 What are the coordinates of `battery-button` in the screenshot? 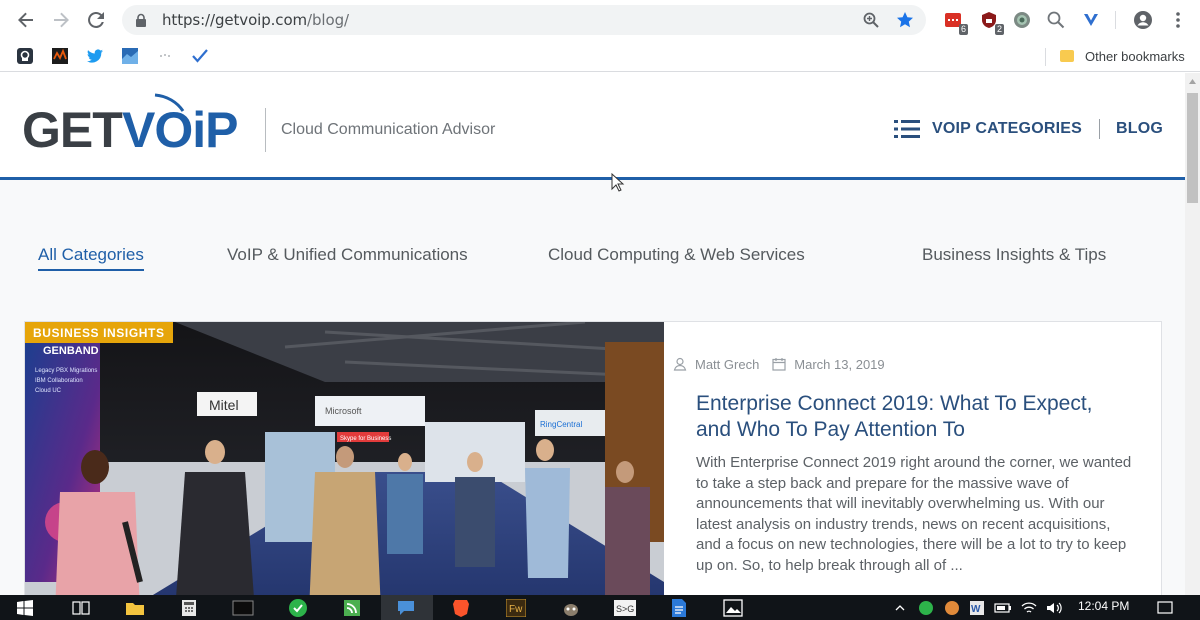 It's located at (1003, 608).